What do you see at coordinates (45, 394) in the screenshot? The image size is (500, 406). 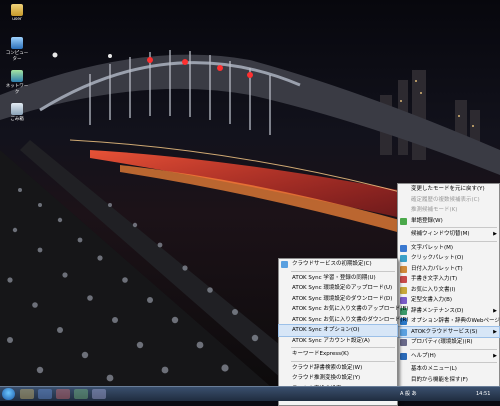 I see `ie-taskbar-icon` at bounding box center [45, 394].